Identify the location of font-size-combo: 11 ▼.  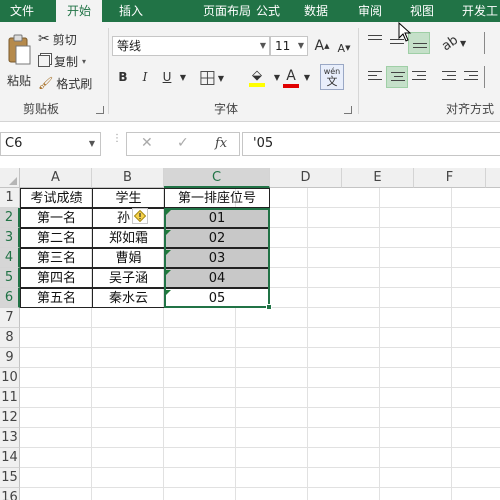
(289, 46).